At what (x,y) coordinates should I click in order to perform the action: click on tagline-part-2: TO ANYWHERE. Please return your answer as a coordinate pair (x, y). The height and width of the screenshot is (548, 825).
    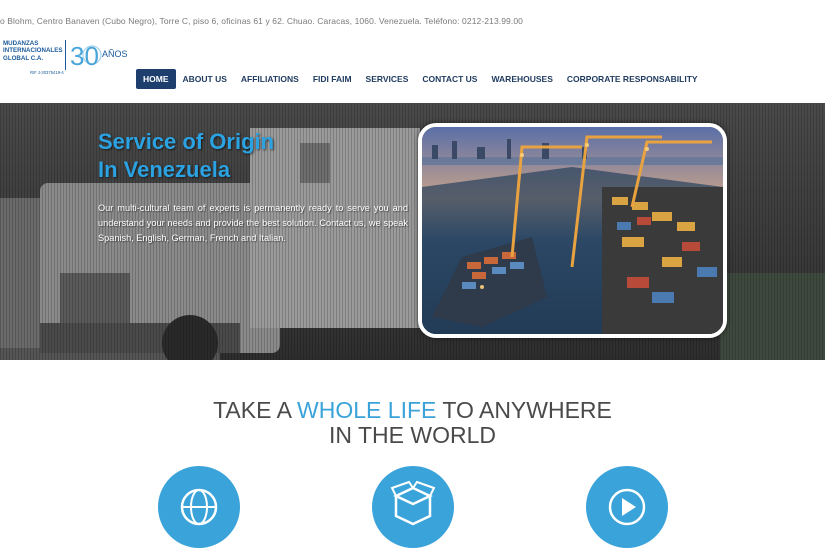
    Looking at the image, I should click on (524, 410).